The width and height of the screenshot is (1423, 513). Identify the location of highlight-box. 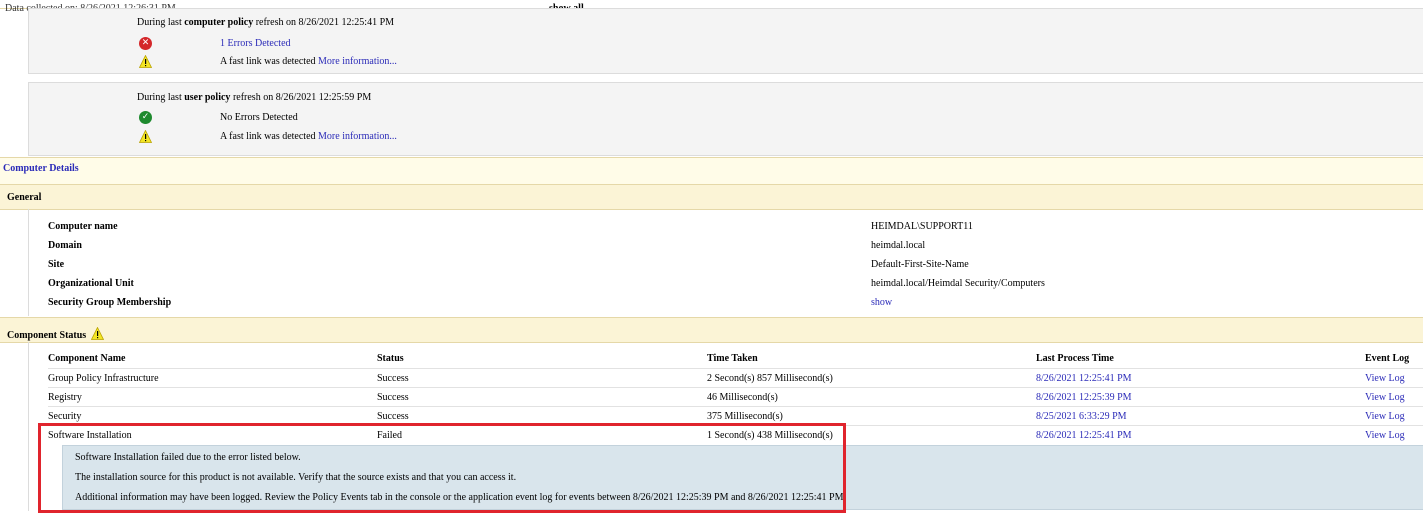
(442, 468).